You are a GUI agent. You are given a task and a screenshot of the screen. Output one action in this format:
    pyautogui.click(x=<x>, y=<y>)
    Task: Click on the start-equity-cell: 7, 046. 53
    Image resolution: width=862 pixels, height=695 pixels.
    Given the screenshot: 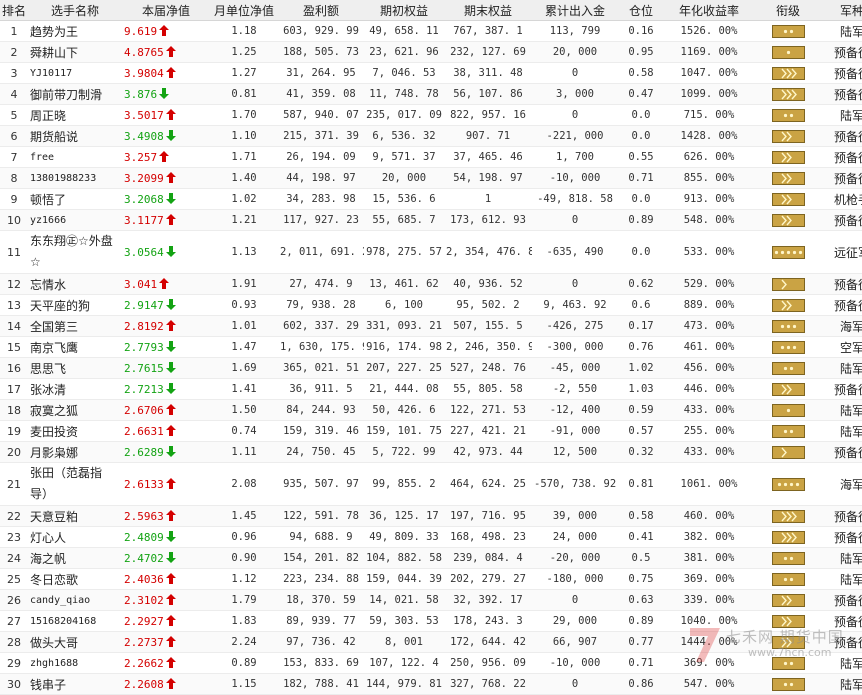 What is the action you would take?
    pyautogui.click(x=404, y=73)
    